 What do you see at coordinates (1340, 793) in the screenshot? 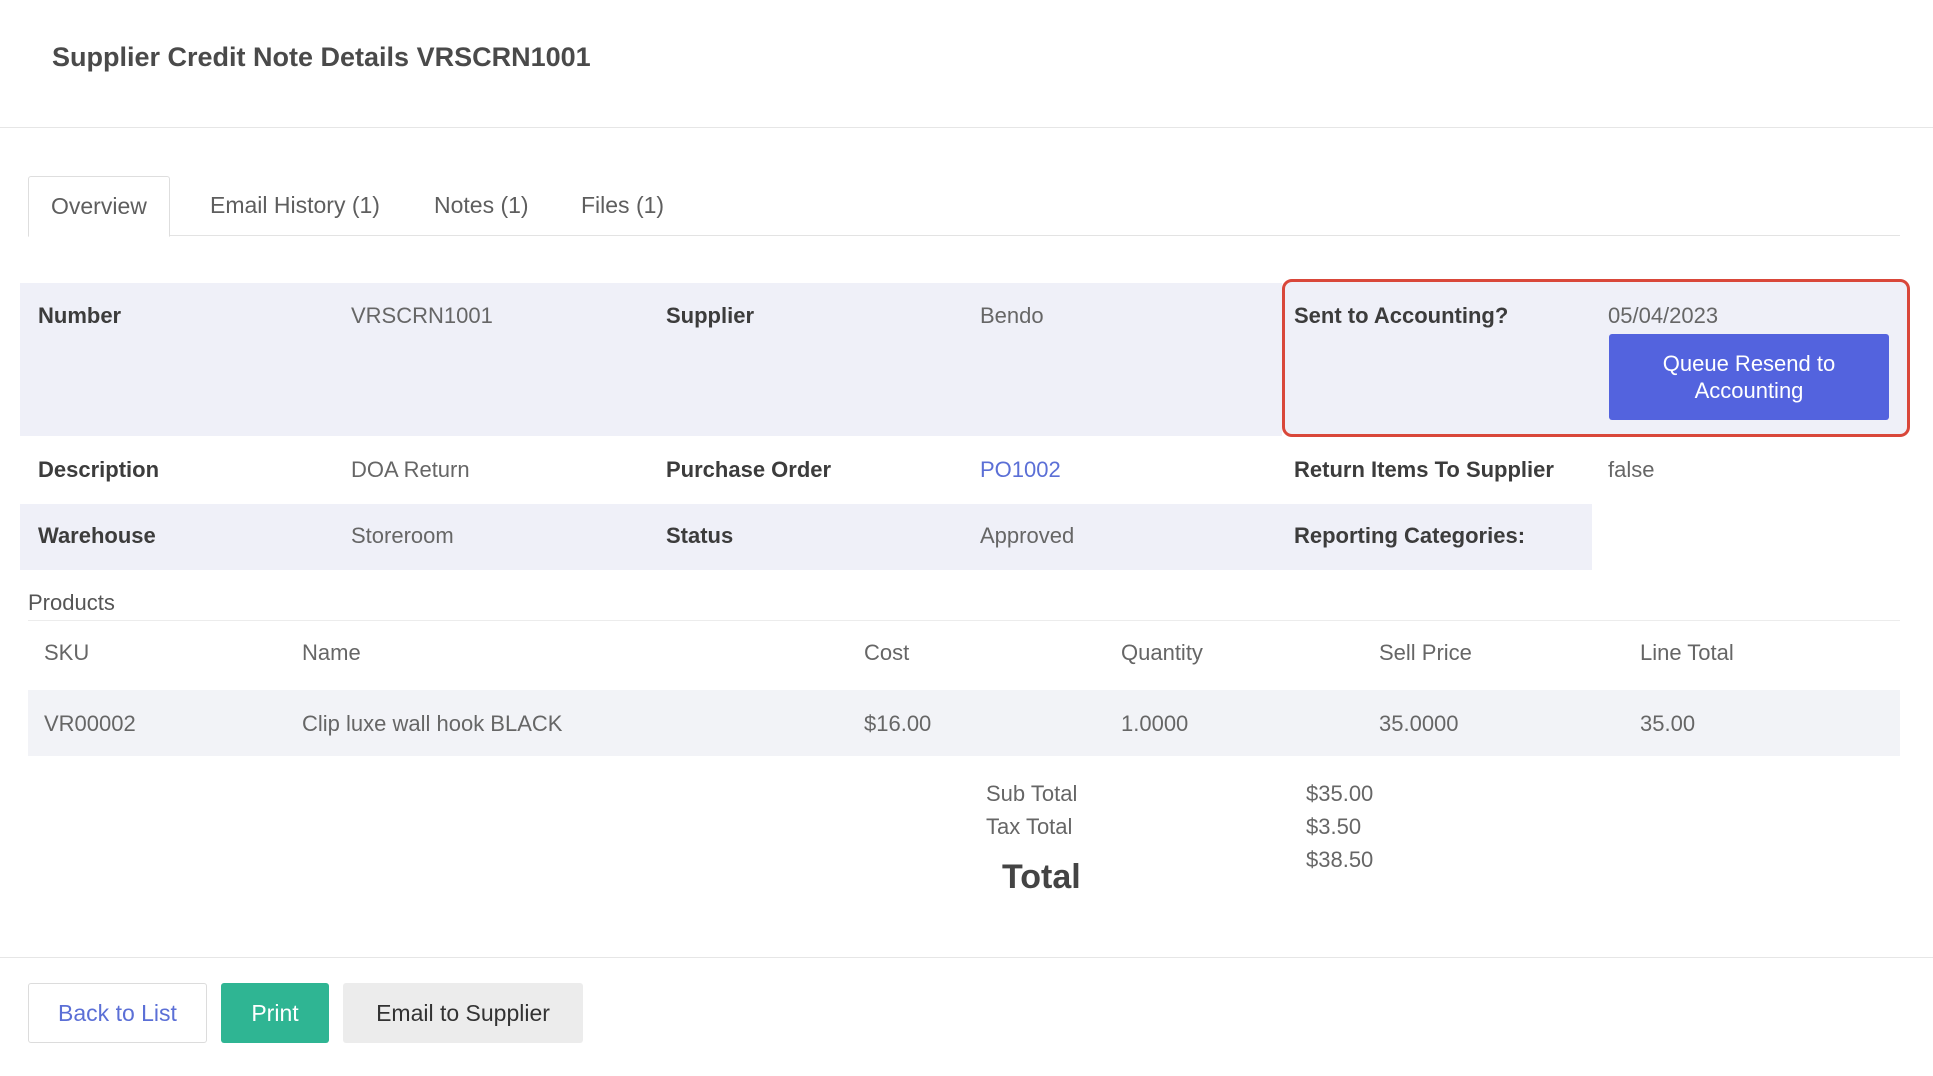
I see `sub-total-value: $35.00` at bounding box center [1340, 793].